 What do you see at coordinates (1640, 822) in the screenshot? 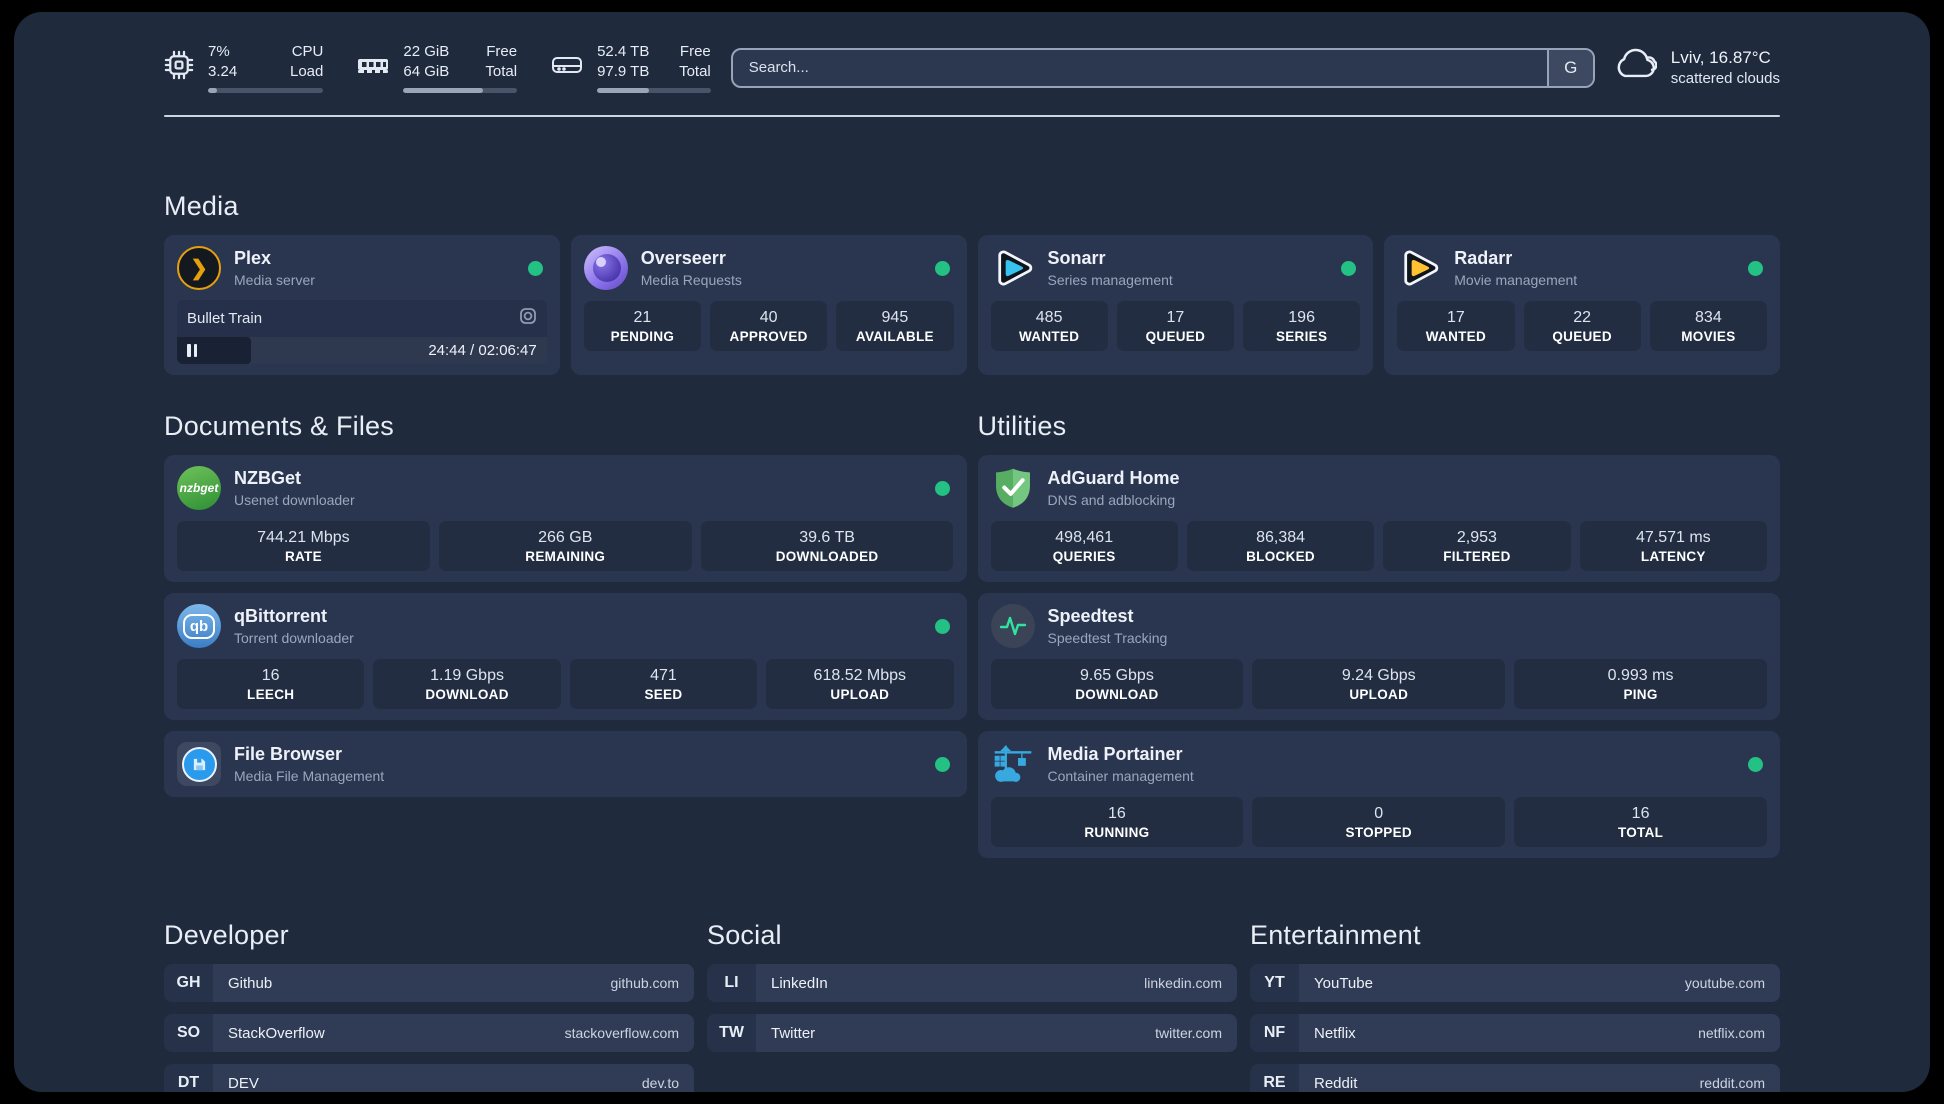
I see `stat-box: 16 TOTAL` at bounding box center [1640, 822].